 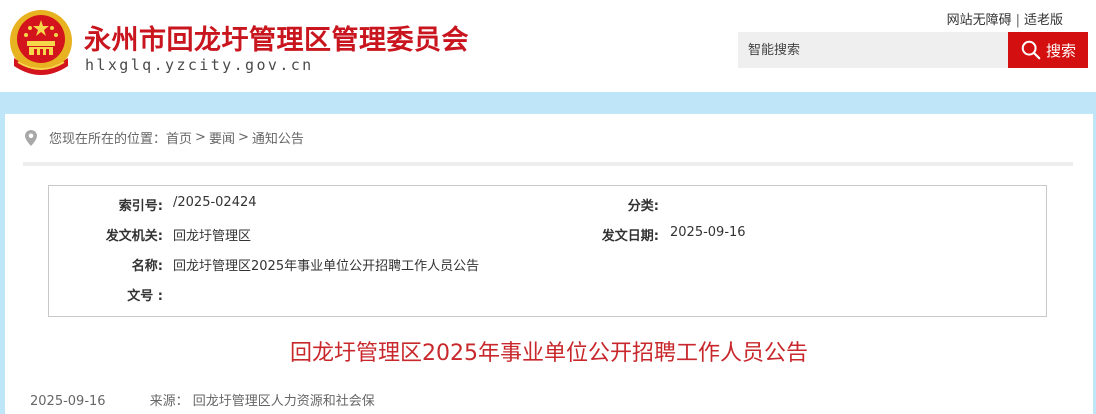 I want to click on name-label: 名称:, so click(x=147, y=266).